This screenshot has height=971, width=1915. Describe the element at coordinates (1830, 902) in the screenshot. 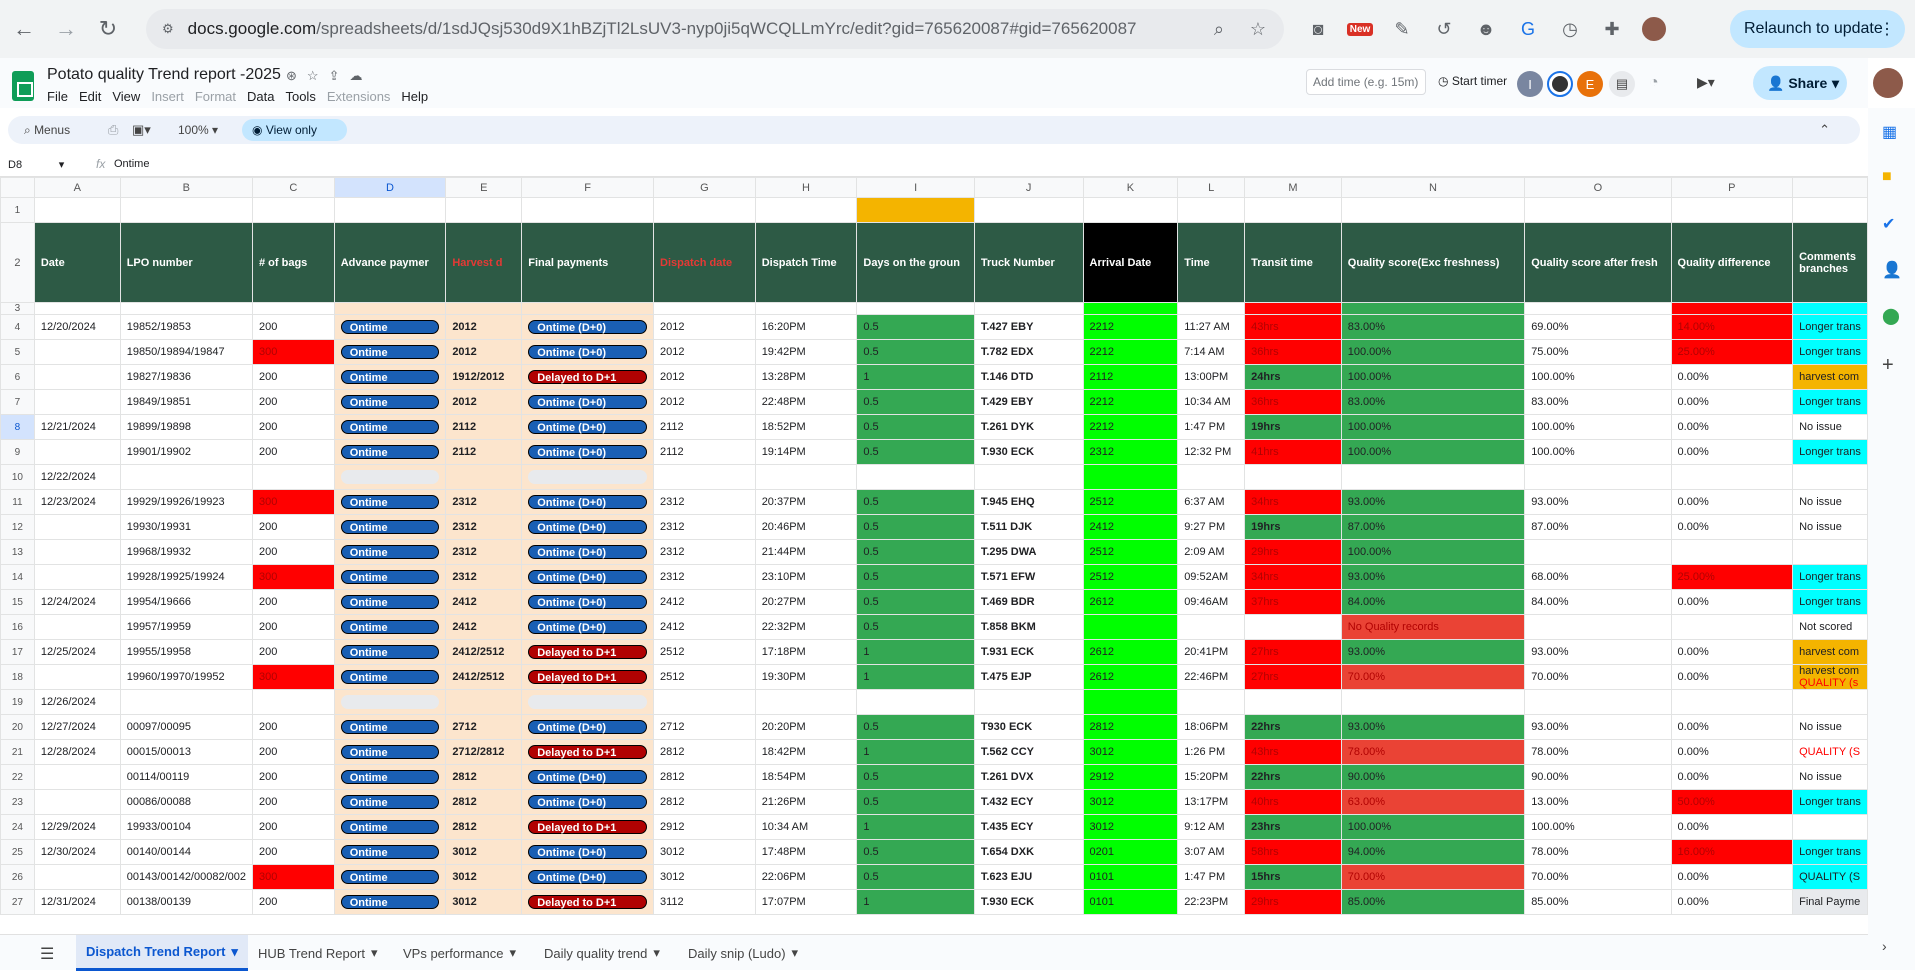

I see `comments-cell: Final Payme` at that location.